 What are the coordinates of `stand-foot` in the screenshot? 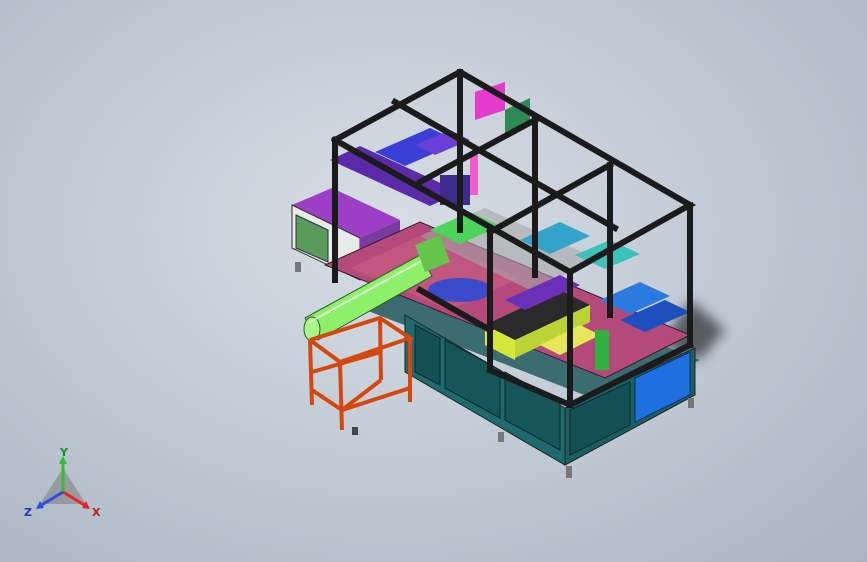 It's located at (355, 431).